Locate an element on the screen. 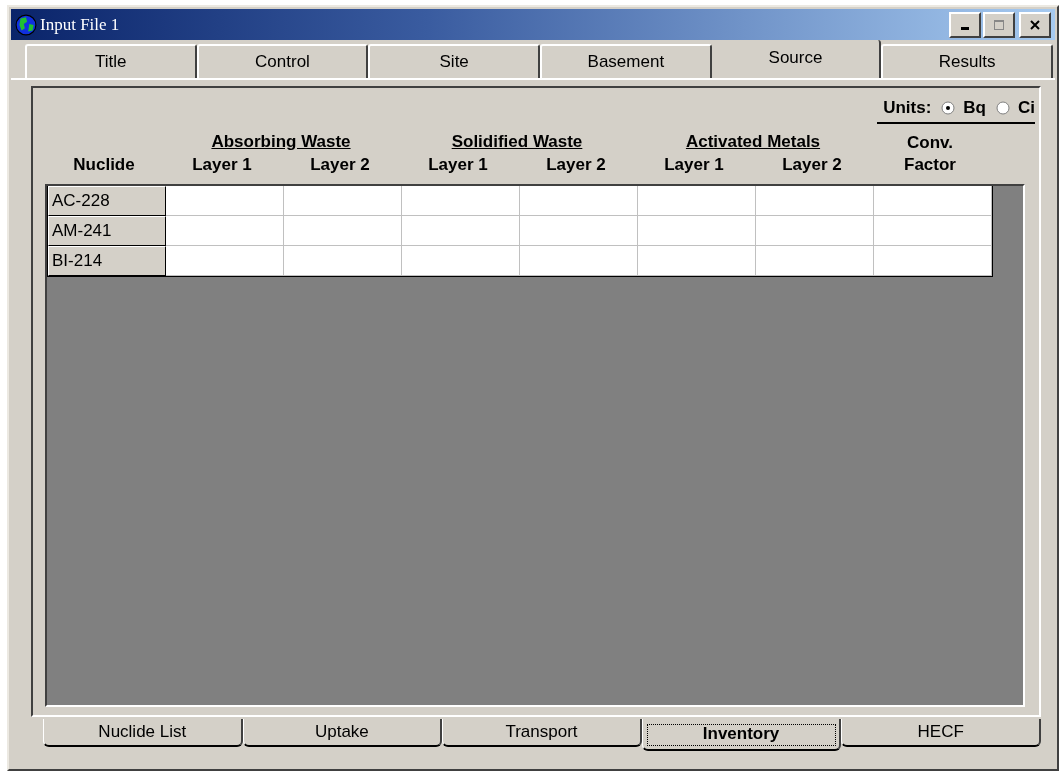 The height and width of the screenshot is (771, 1059). tab: Site is located at coordinates (454, 61).